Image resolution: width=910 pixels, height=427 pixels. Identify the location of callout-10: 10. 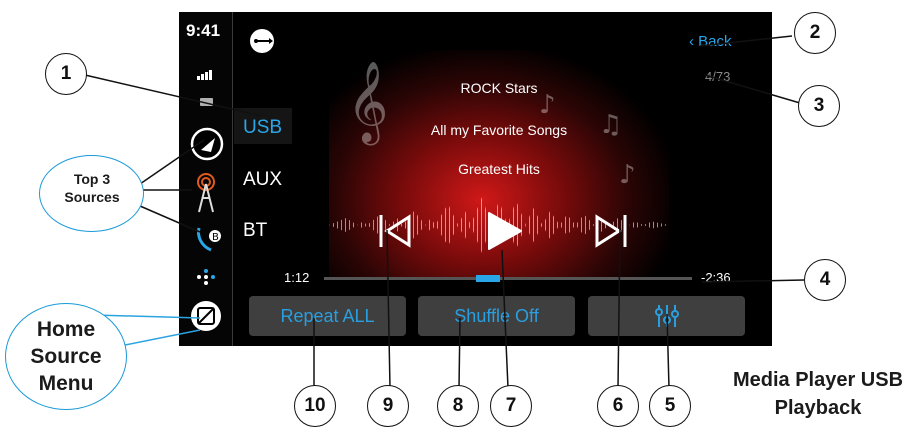
(315, 406).